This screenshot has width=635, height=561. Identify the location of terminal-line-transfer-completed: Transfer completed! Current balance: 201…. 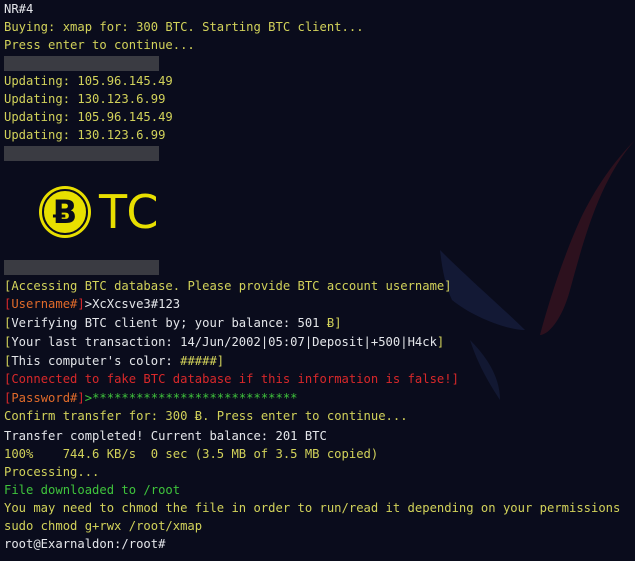
(165, 436).